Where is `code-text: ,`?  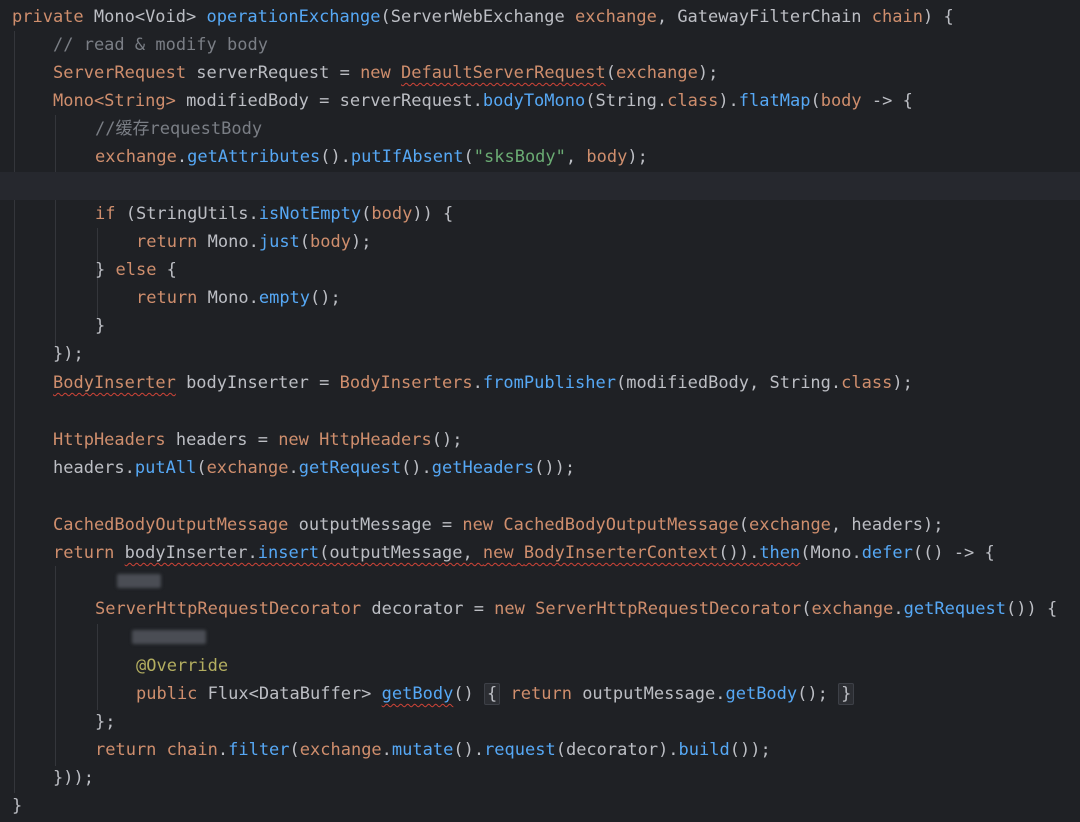
code-text: , is located at coordinates (576, 157).